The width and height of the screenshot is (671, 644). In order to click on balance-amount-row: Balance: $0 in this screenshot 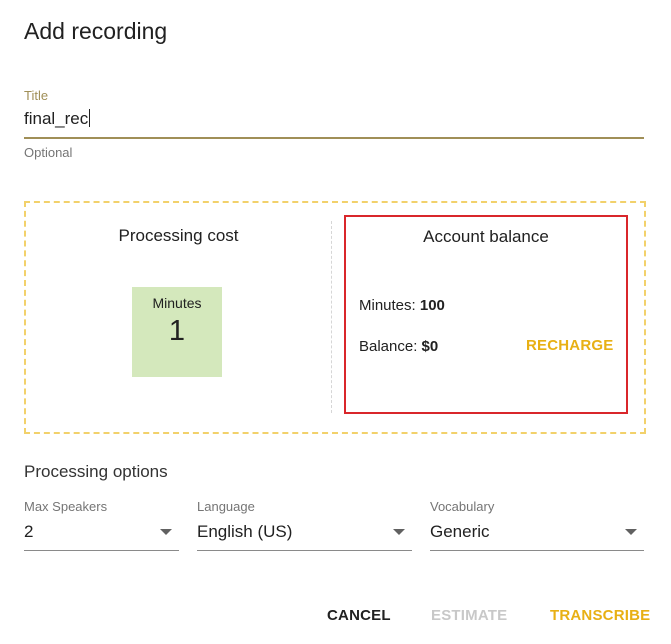, I will do `click(398, 346)`.